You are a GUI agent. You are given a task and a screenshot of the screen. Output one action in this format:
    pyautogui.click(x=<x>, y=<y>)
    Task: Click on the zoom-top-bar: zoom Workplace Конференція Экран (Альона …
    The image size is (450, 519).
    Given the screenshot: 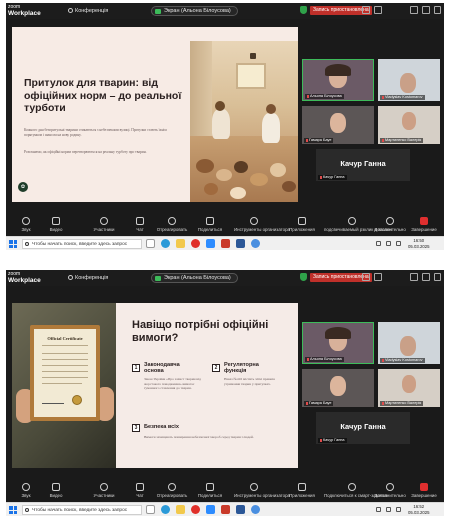 What is the action you would take?
    pyautogui.click(x=225, y=278)
    